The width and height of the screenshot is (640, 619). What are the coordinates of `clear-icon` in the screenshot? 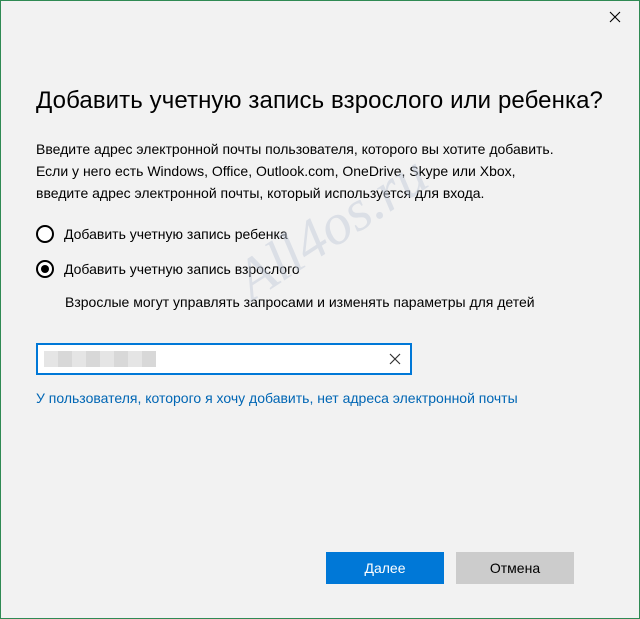 It's located at (395, 359).